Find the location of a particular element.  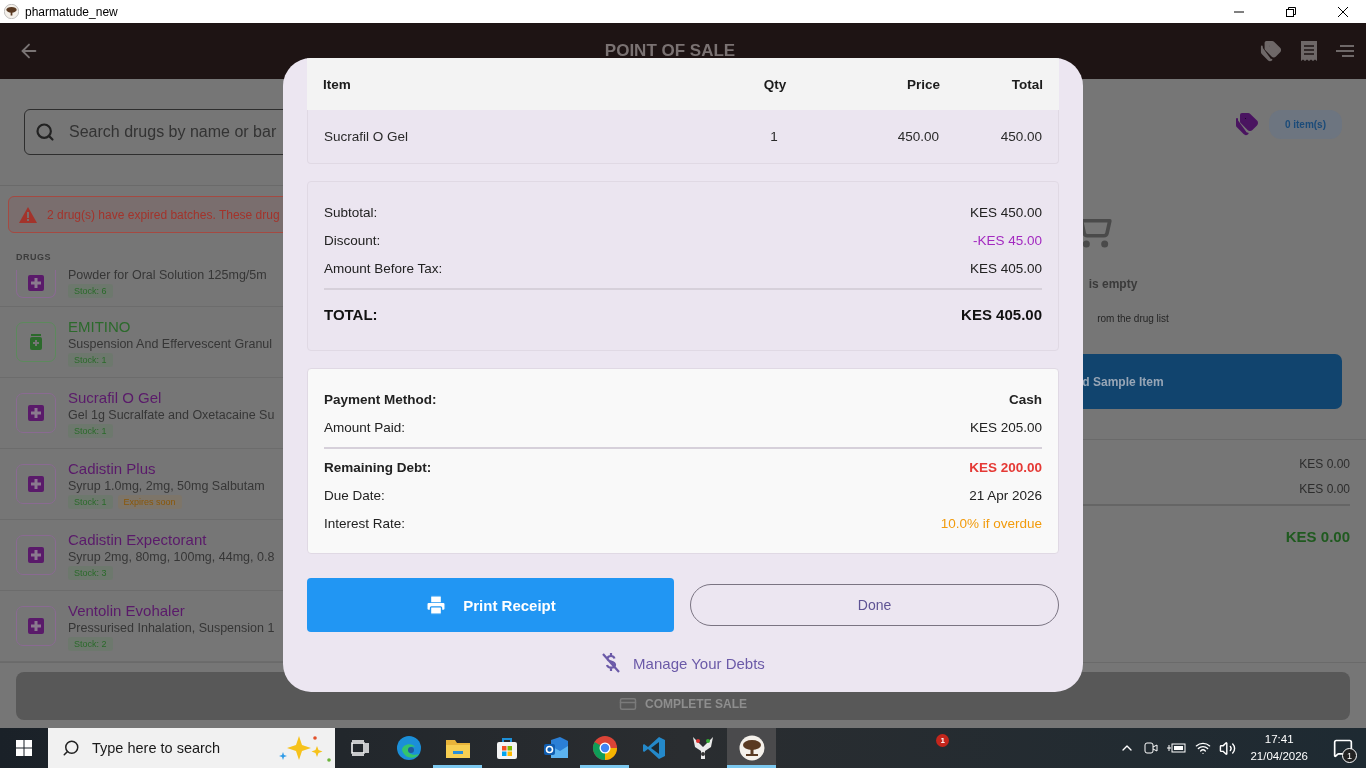

column-header: Qty is located at coordinates (775, 84).